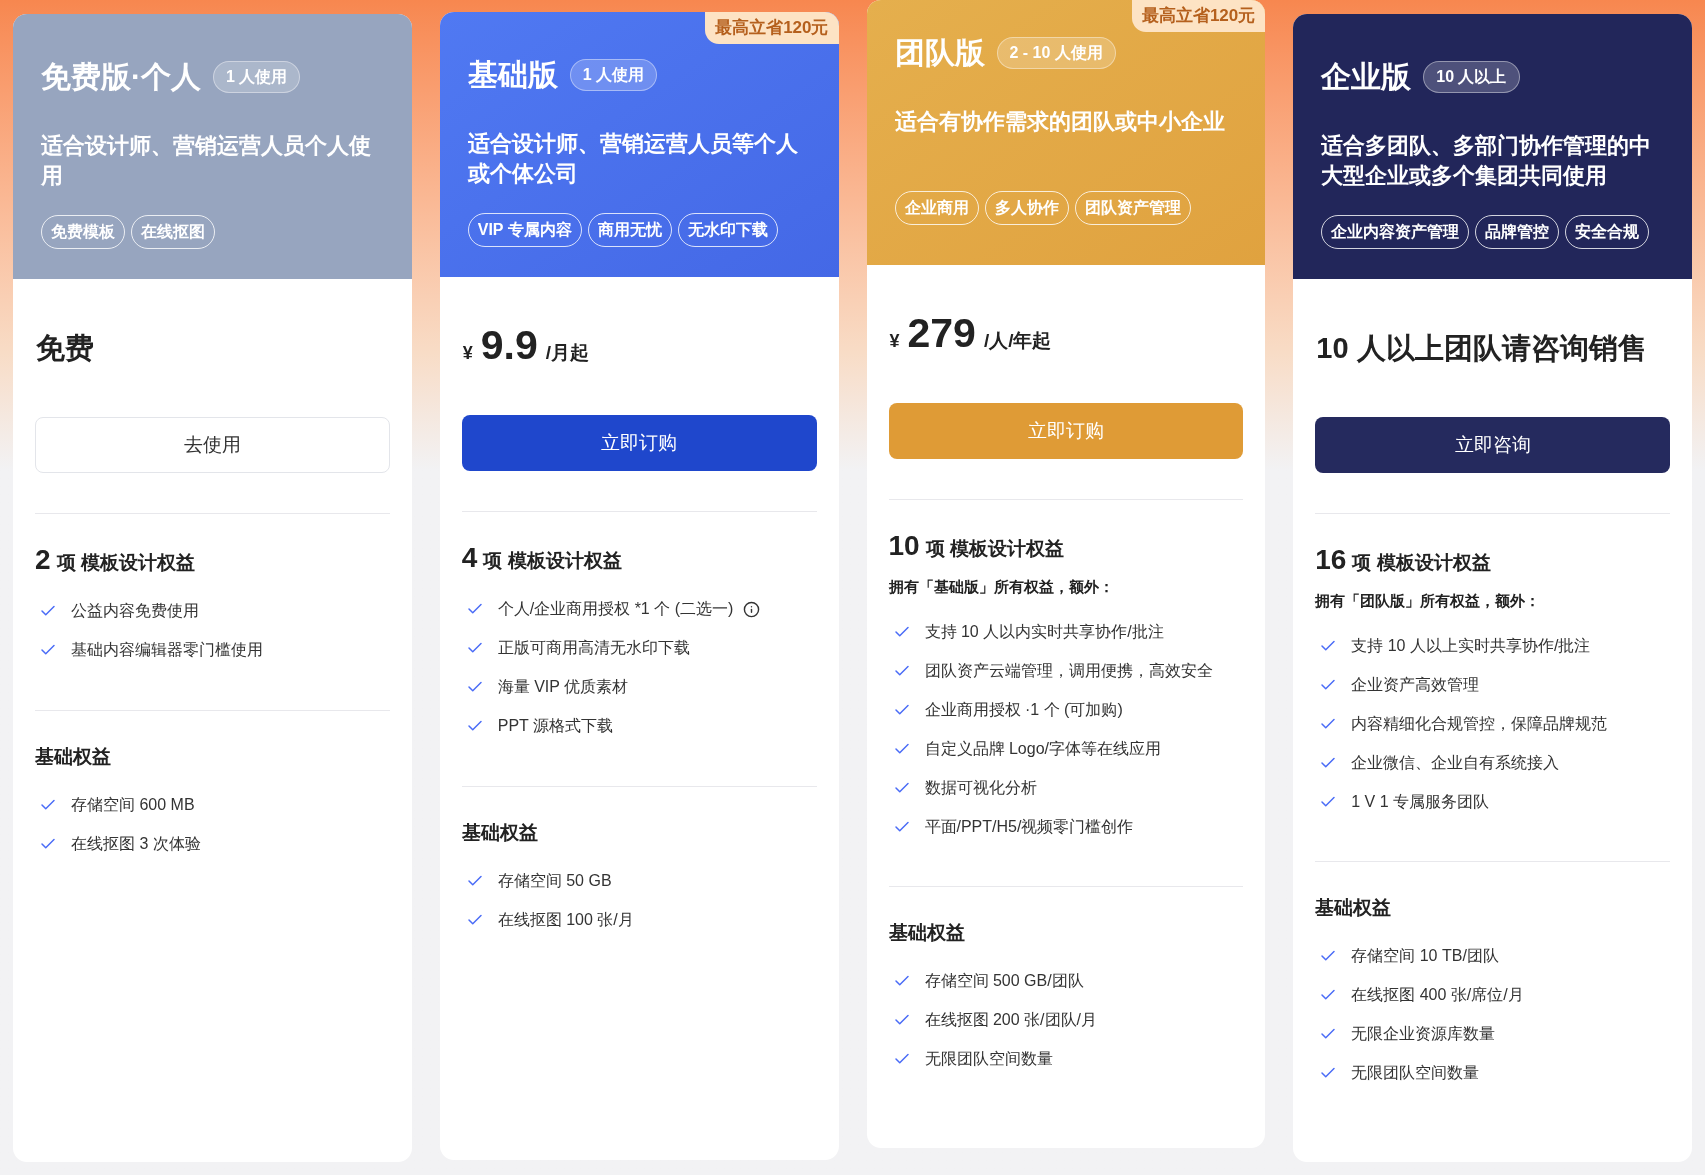  What do you see at coordinates (1455, 762) in the screenshot?
I see `benefit-item: 企业微信、企业自有系统接入` at bounding box center [1455, 762].